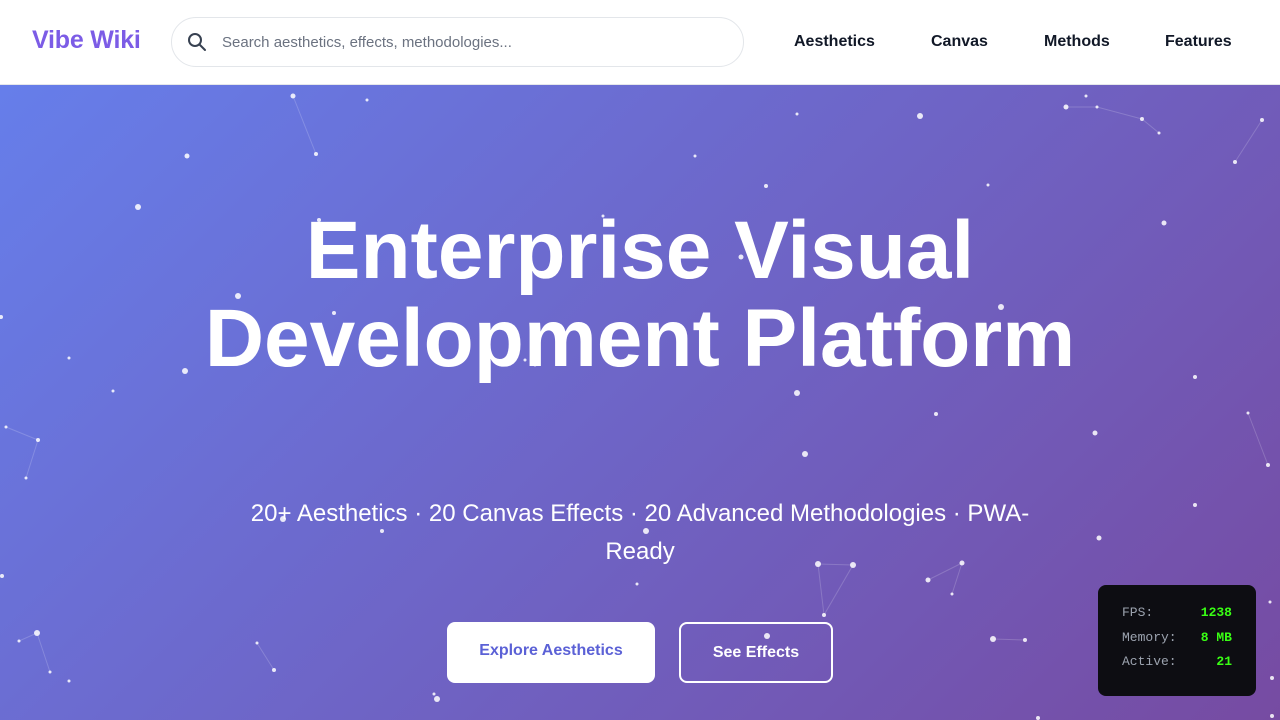 This screenshot has width=1280, height=720. I want to click on site-logo: Vibe Wiki, so click(86, 40).